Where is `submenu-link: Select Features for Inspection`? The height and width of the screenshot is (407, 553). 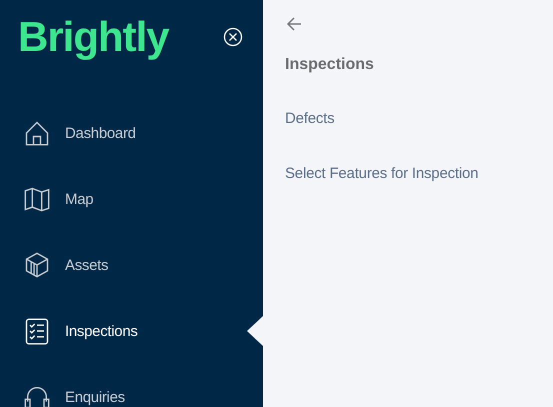 submenu-link: Select Features for Inspection is located at coordinates (408, 173).